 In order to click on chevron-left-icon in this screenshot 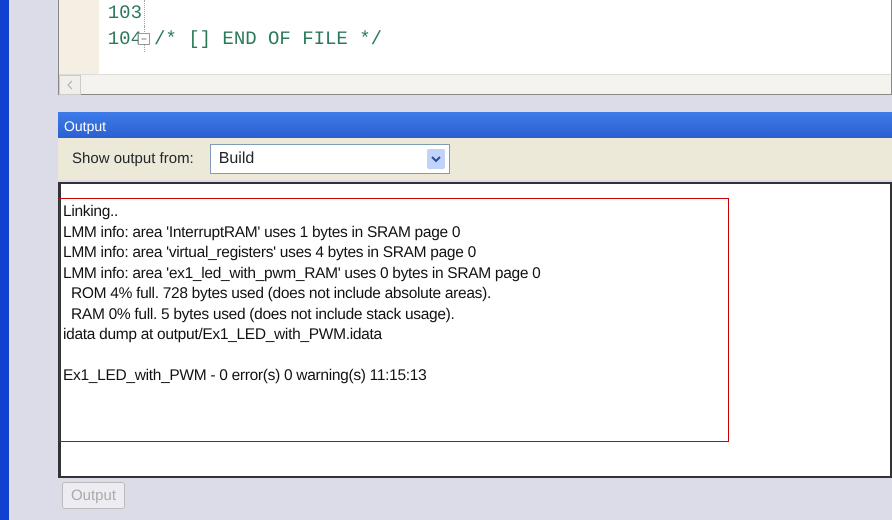, I will do `click(70, 85)`.